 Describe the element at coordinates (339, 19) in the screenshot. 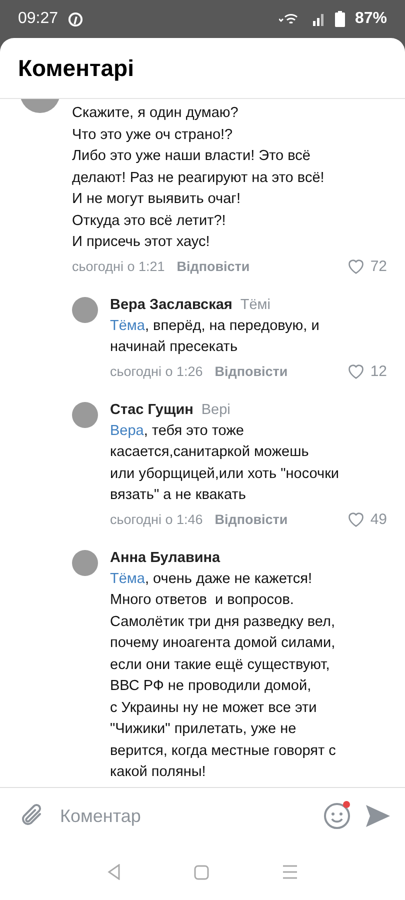

I see `battery-icon` at that location.